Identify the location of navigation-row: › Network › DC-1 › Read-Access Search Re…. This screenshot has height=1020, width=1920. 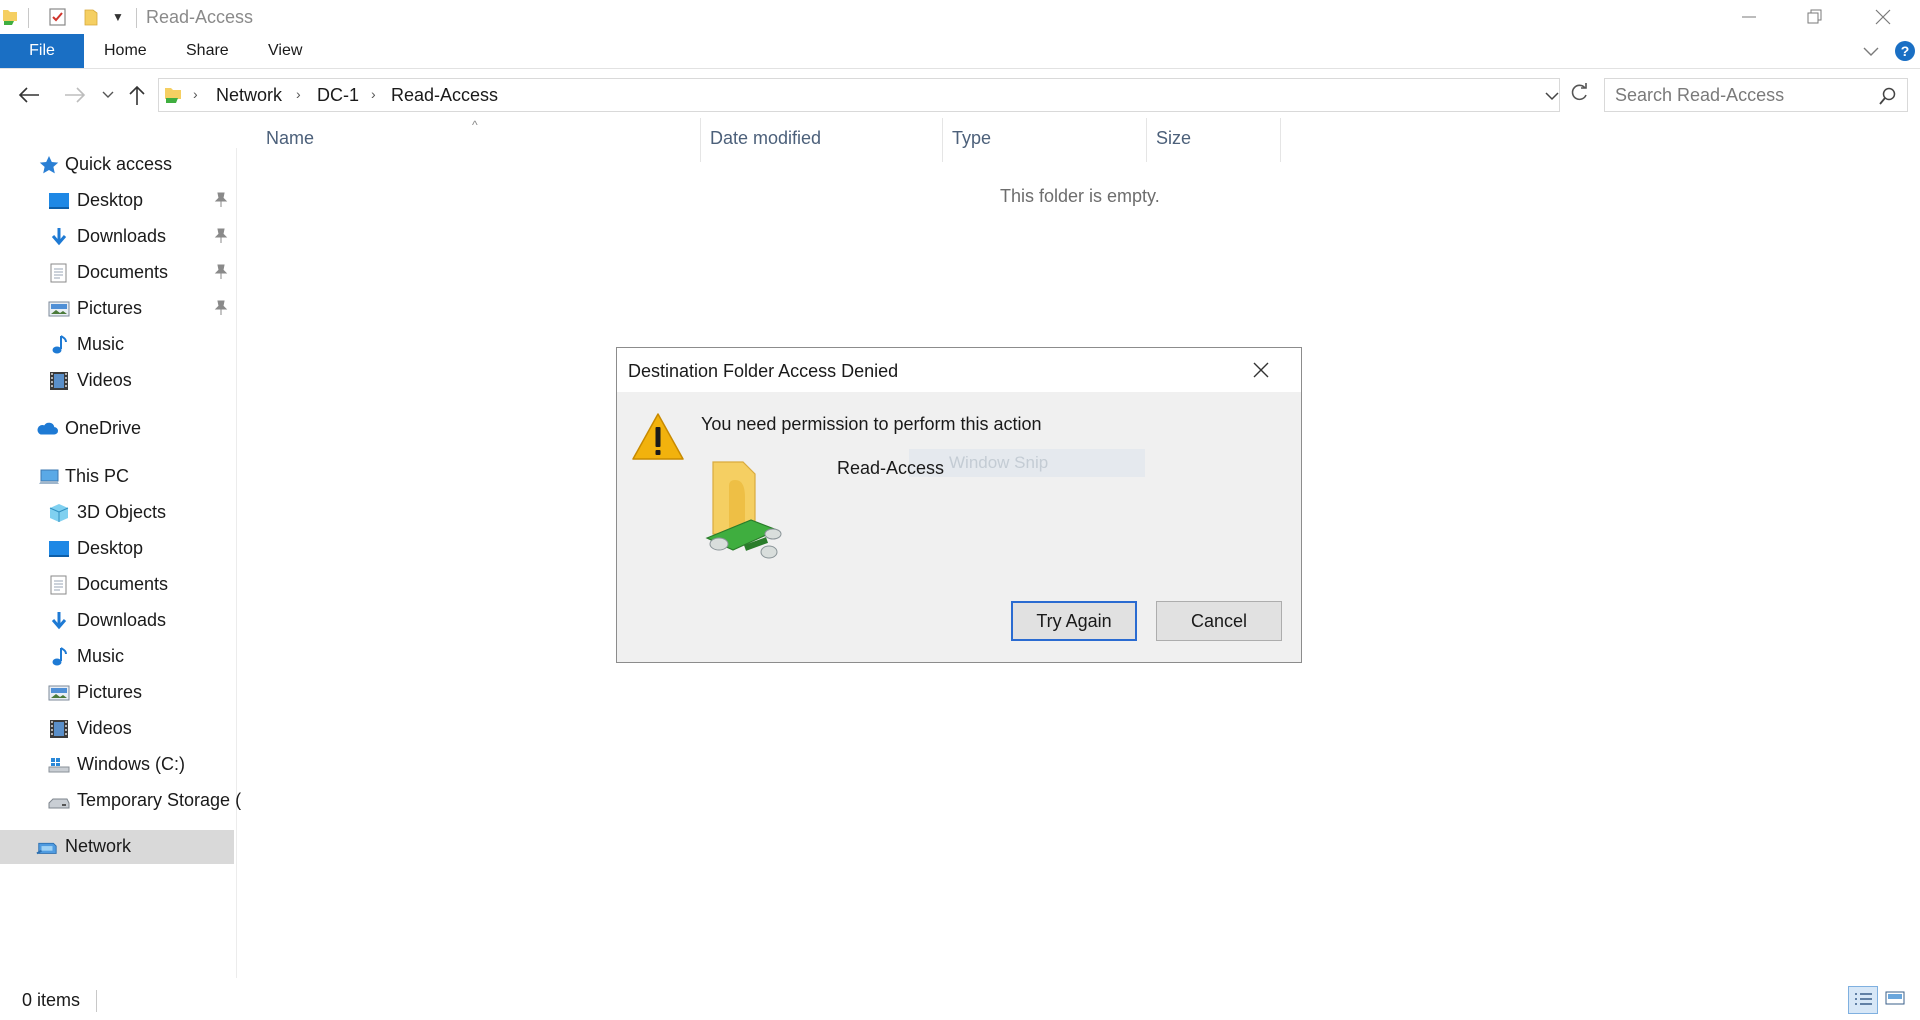
(960, 95).